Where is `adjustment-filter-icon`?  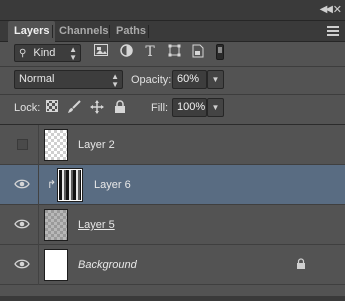
adjustment-filter-icon is located at coordinates (126, 52).